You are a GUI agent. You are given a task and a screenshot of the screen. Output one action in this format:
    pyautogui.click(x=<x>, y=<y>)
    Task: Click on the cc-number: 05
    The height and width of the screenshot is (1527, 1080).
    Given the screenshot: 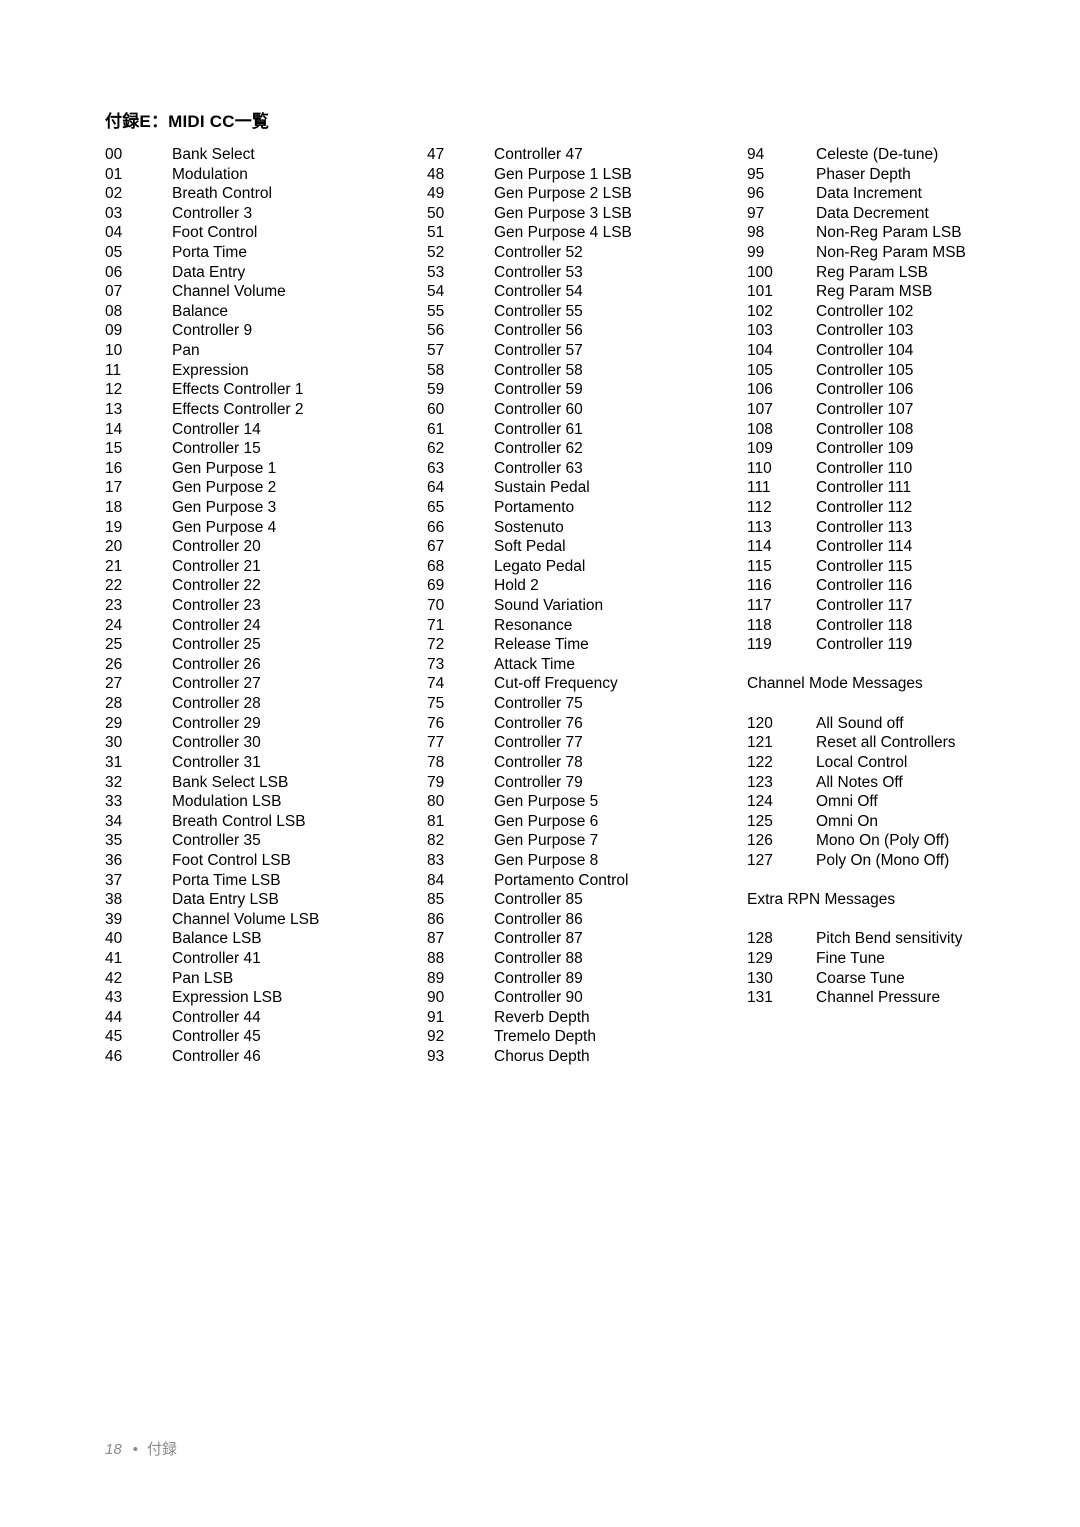 What is the action you would take?
    pyautogui.click(x=114, y=253)
    